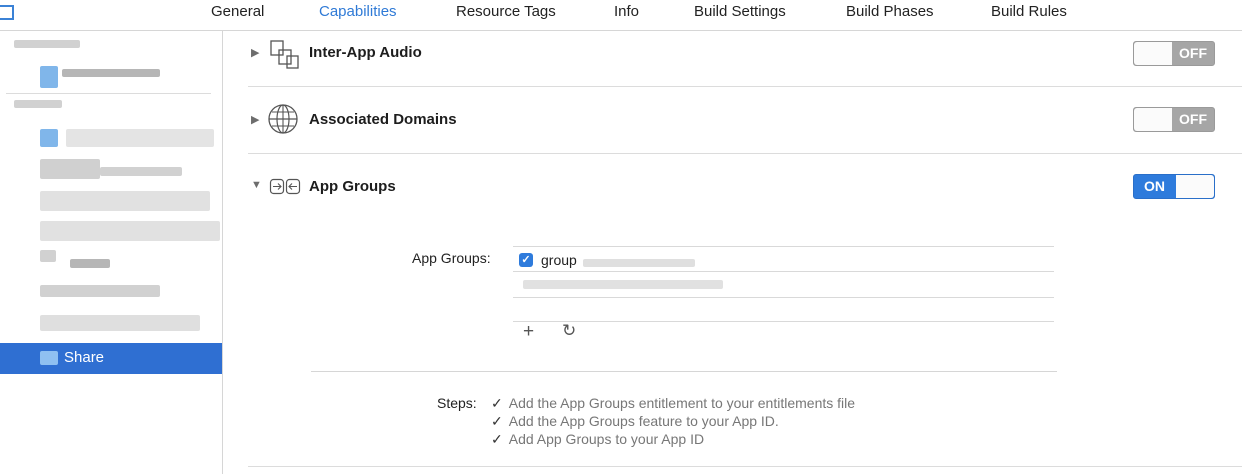 This screenshot has width=1242, height=474. Describe the element at coordinates (283, 119) in the screenshot. I see `globe-icon` at that location.